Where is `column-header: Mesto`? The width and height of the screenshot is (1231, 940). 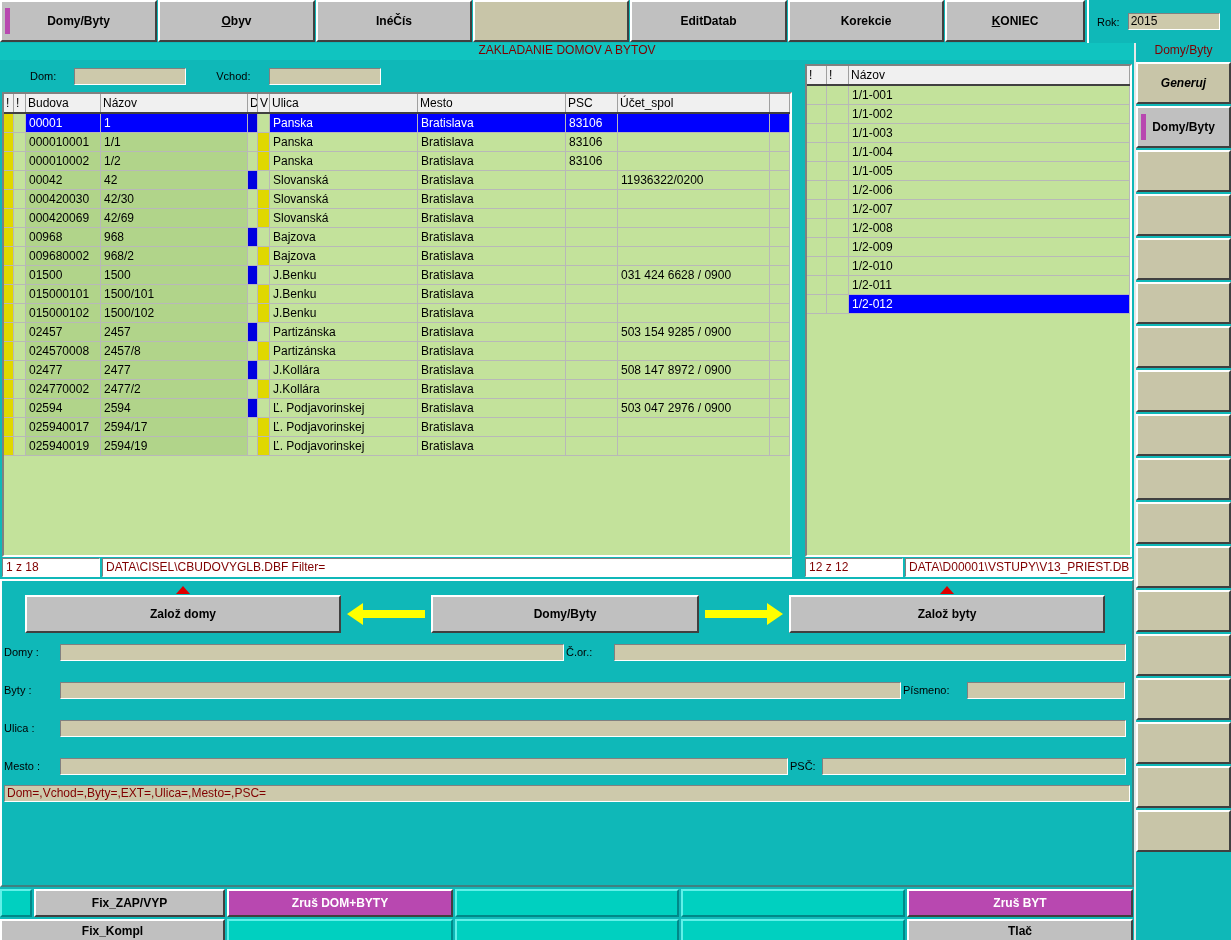 column-header: Mesto is located at coordinates (492, 103).